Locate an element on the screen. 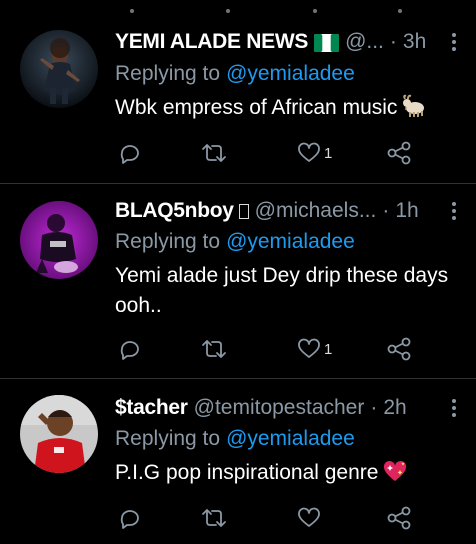 Image resolution: width=476 pixels, height=544 pixels. timestamp: 1h is located at coordinates (406, 211).